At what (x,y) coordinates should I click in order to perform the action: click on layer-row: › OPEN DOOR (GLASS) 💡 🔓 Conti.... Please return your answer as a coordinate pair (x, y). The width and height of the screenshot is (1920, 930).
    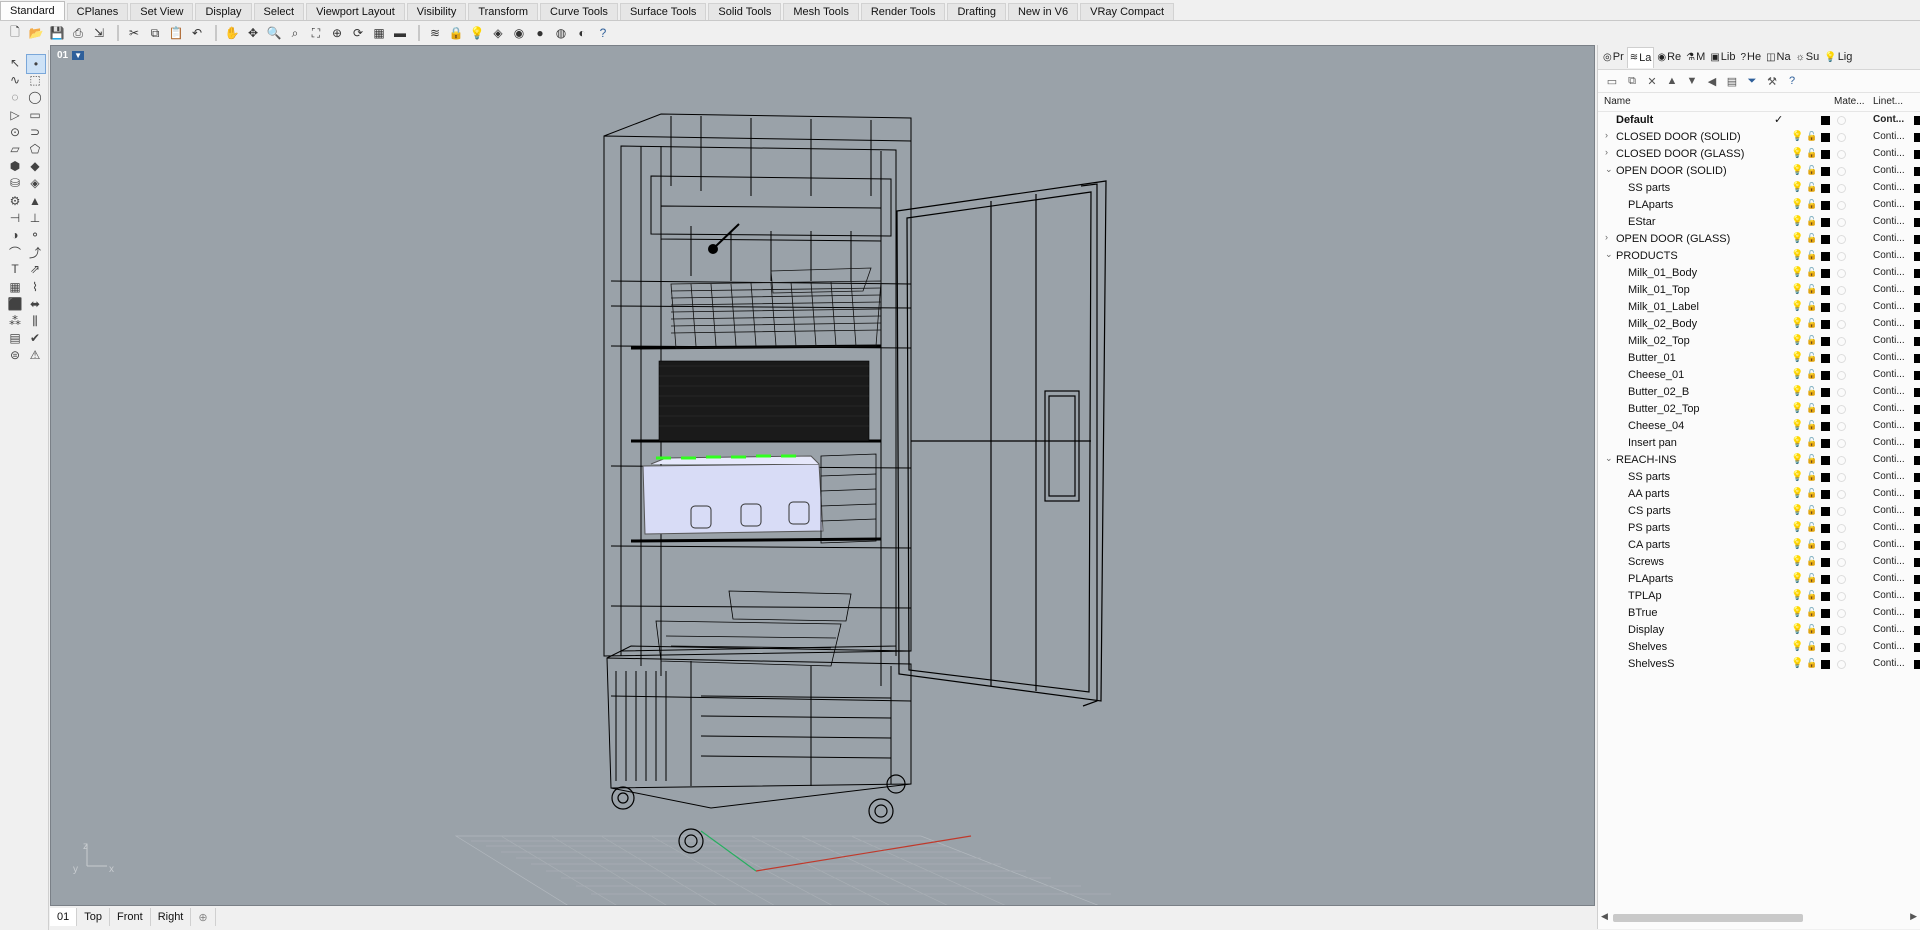
    Looking at the image, I should click on (1759, 239).